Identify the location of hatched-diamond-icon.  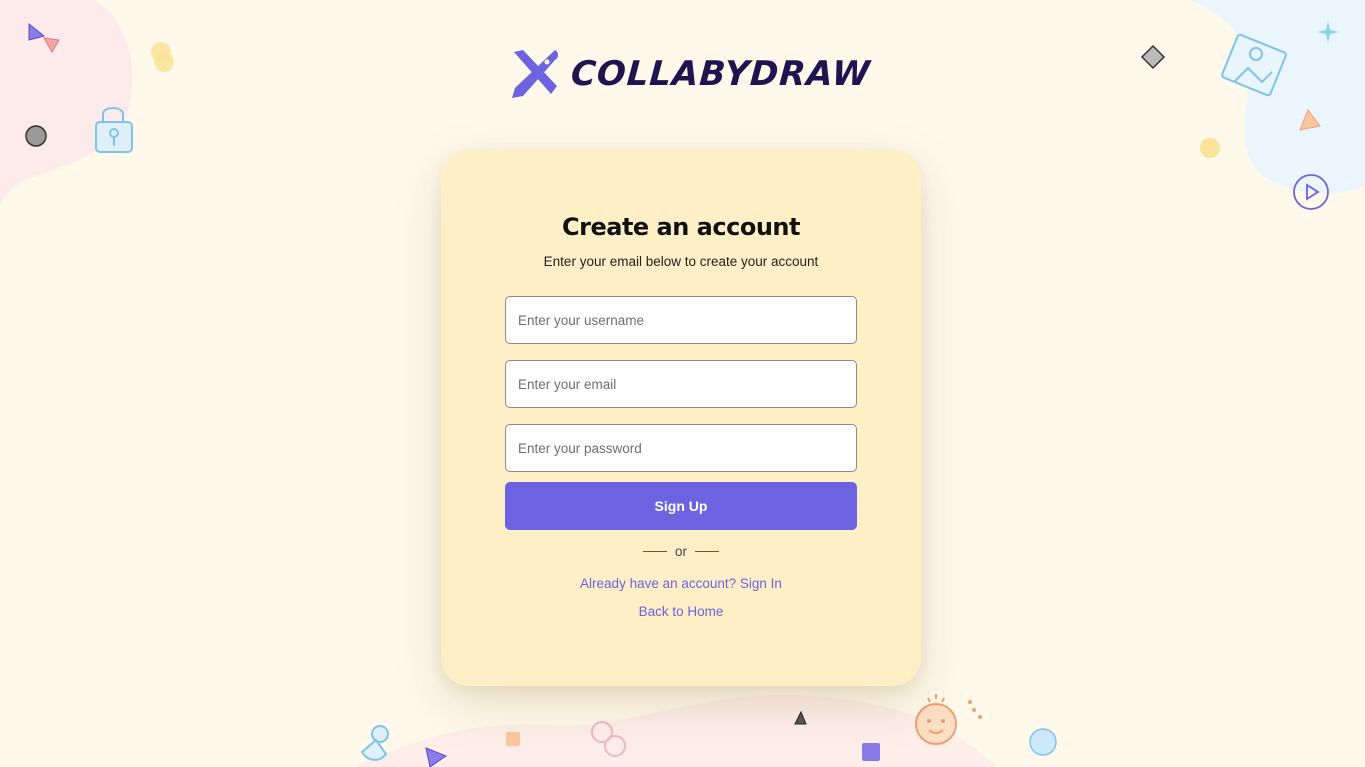
(1153, 57).